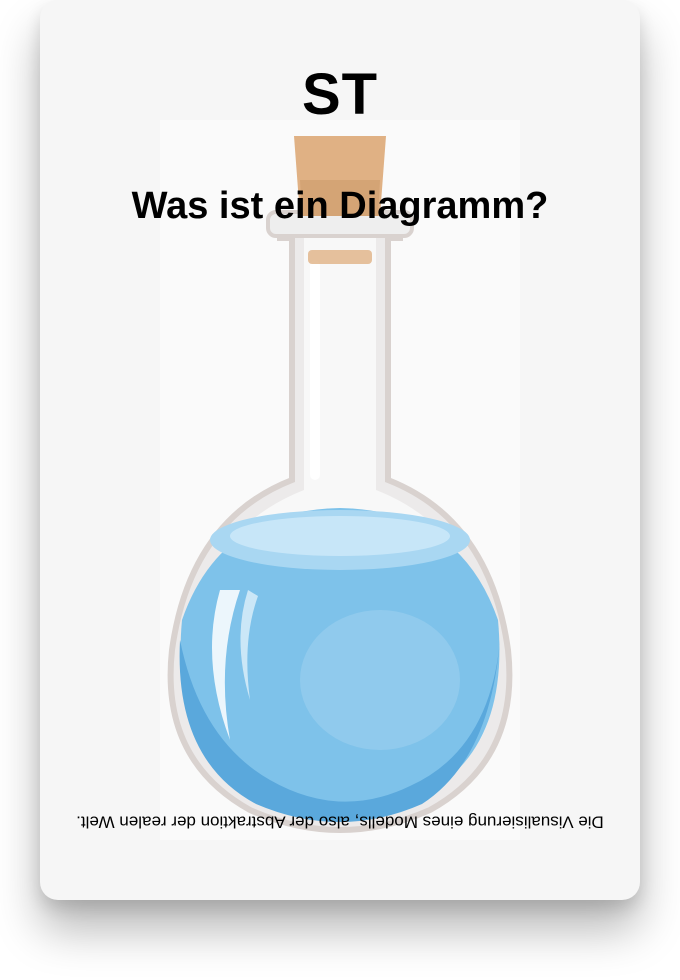 This screenshot has height=980, width=680. Describe the element at coordinates (340, 94) in the screenshot. I see `category-badge: ST` at that location.